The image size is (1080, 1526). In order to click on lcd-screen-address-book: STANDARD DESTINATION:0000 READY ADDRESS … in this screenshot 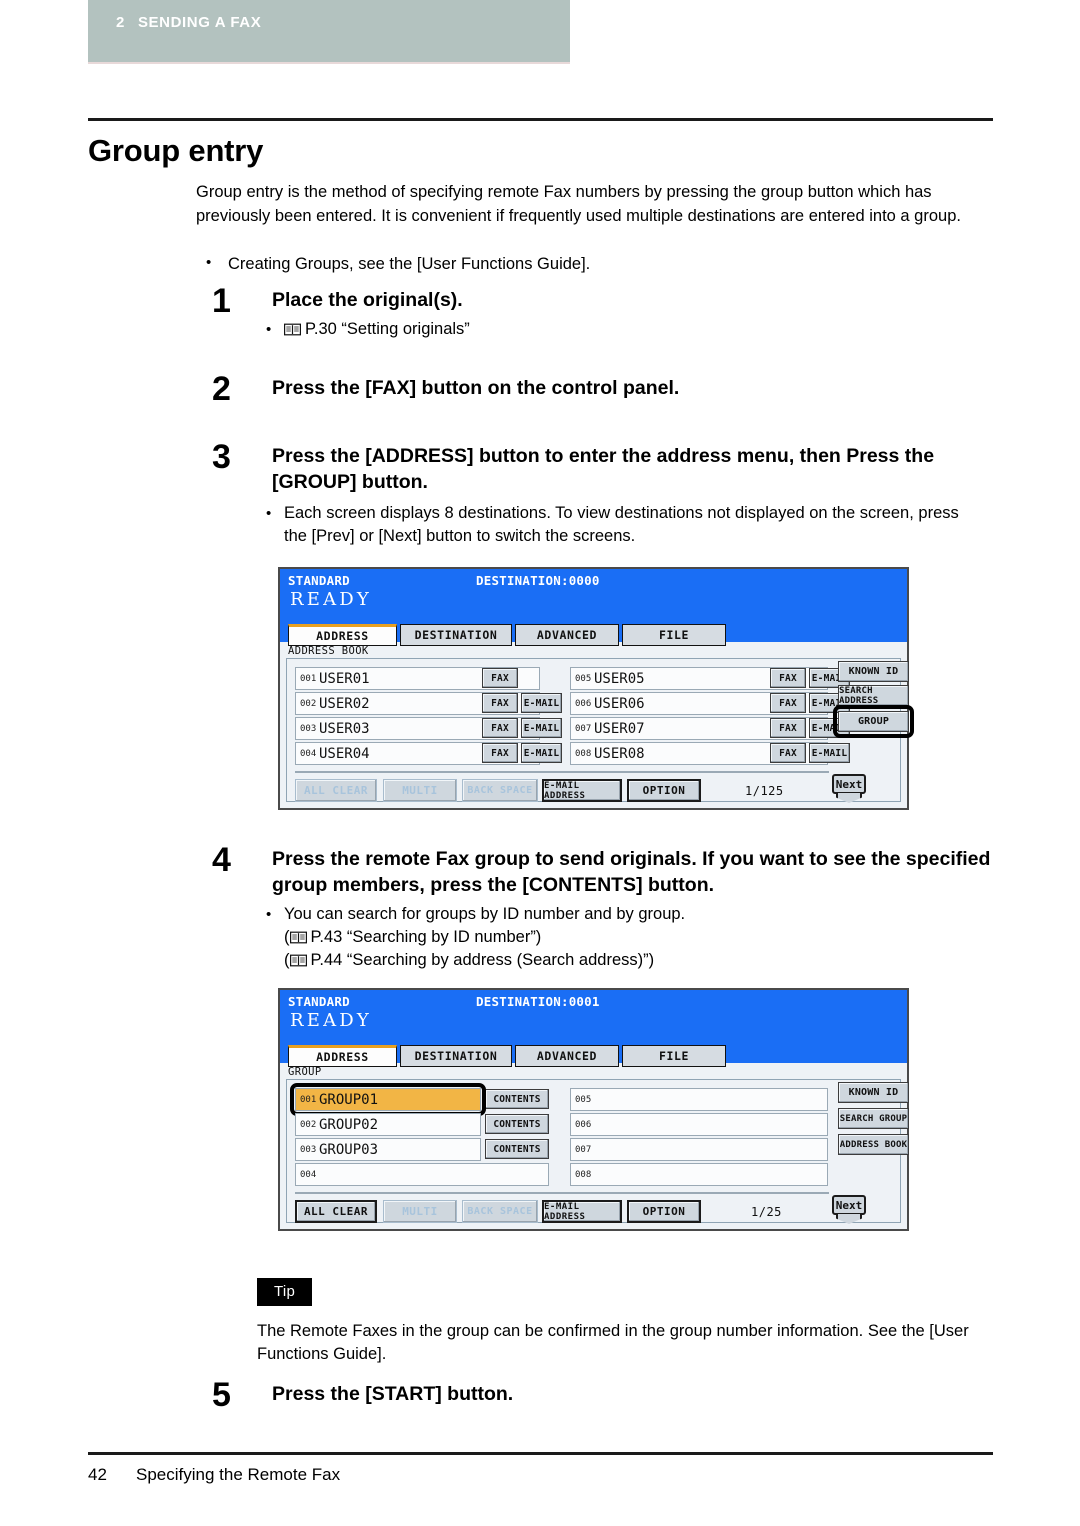, I will do `click(596, 688)`.